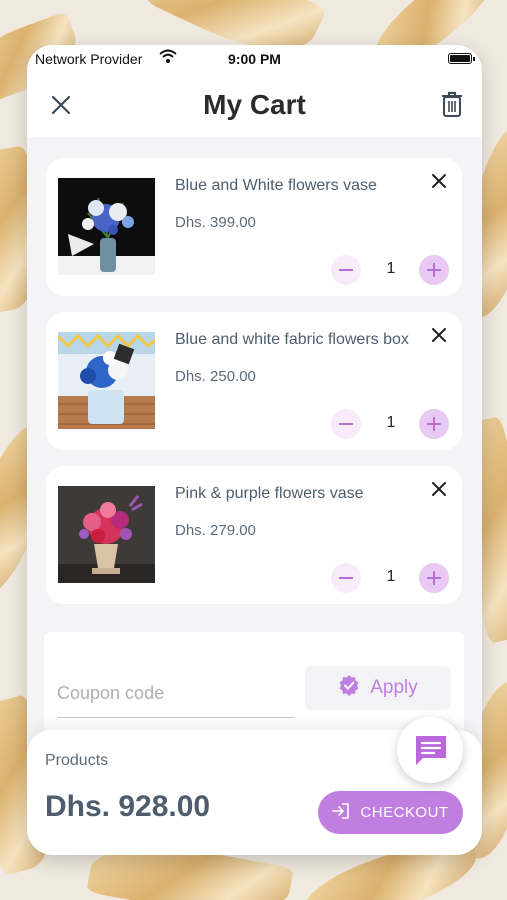 This screenshot has width=507, height=900. What do you see at coordinates (461, 58) in the screenshot?
I see `battery-icon` at bounding box center [461, 58].